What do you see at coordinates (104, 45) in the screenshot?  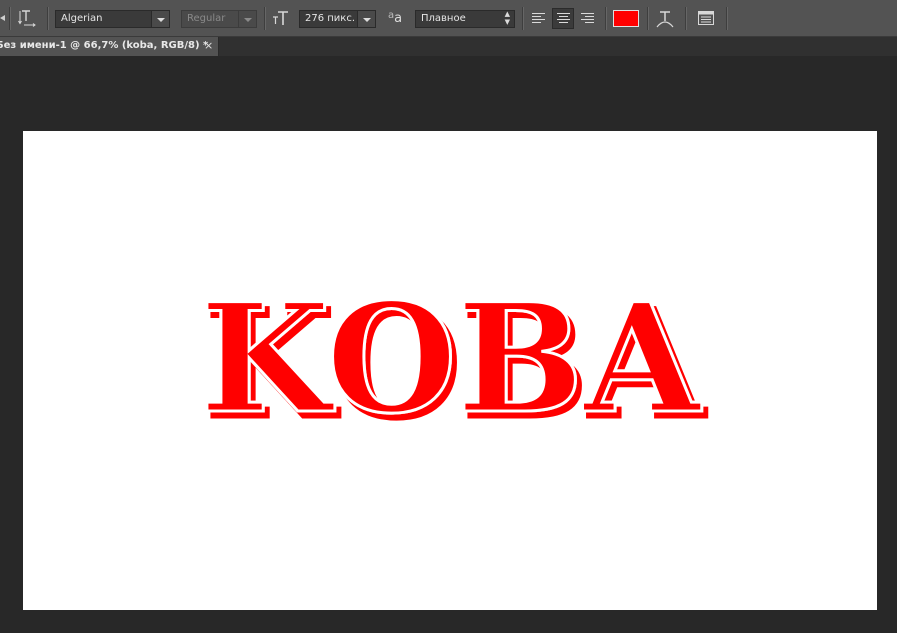 I see `document-tab-title: Без имени-1 @ 66,7% (koba, RGB/8) *` at bounding box center [104, 45].